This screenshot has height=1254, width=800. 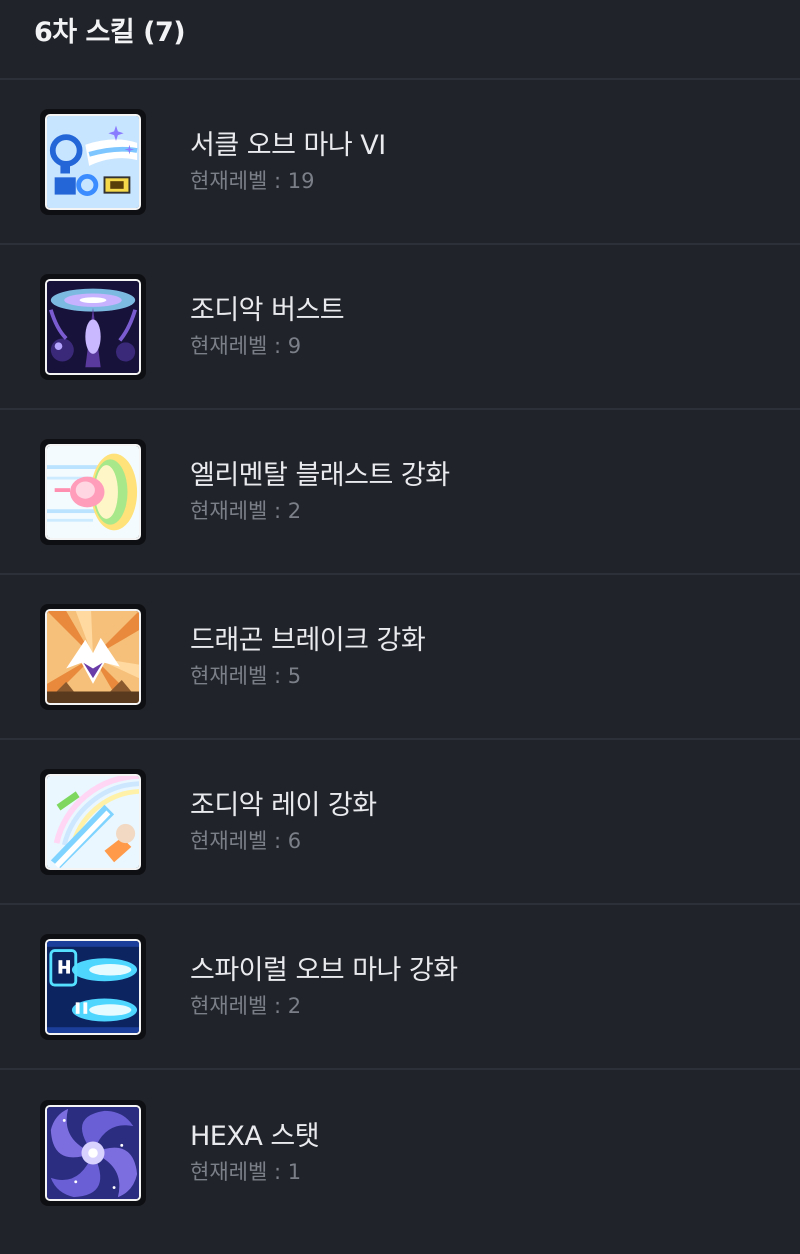 I want to click on skill-row-elemental-blast: 엘리멘탈 블래스트 강화 현재레벨 : 2, so click(x=400, y=492).